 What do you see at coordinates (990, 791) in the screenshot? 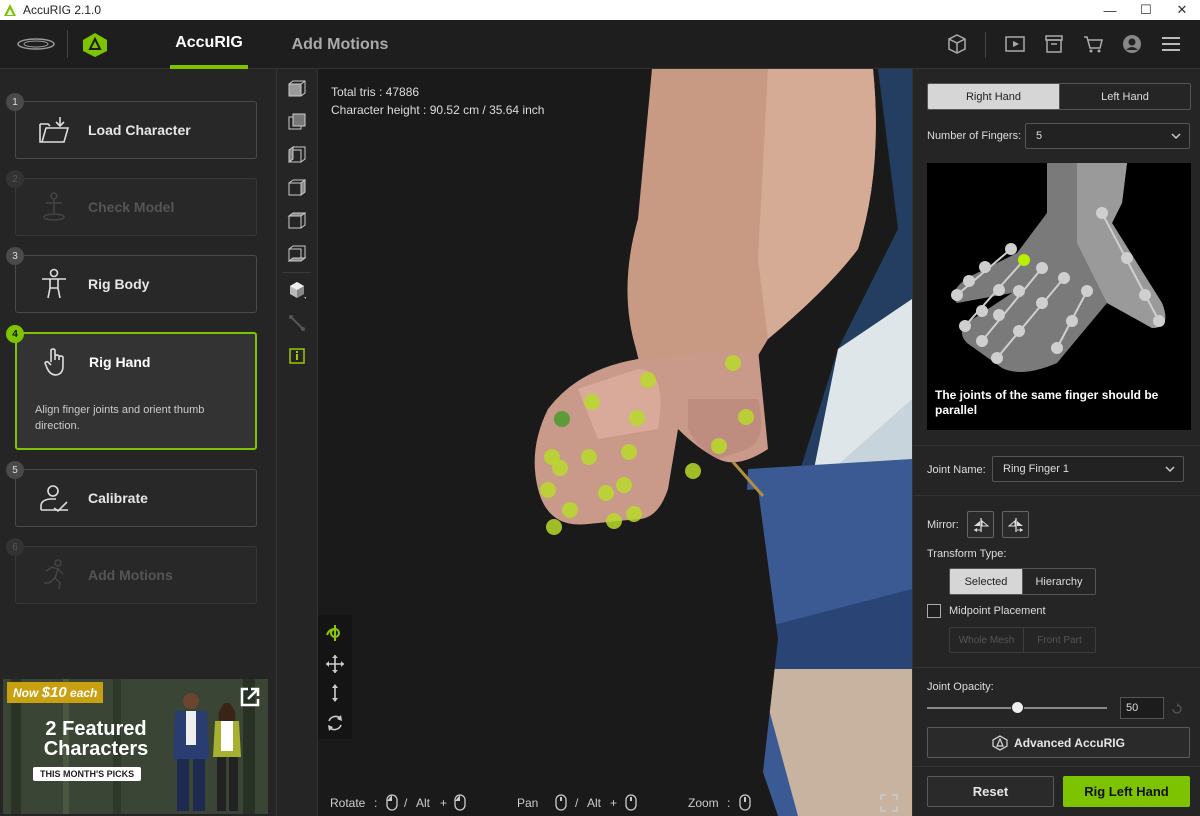
I see `reset-button: Reset` at bounding box center [990, 791].